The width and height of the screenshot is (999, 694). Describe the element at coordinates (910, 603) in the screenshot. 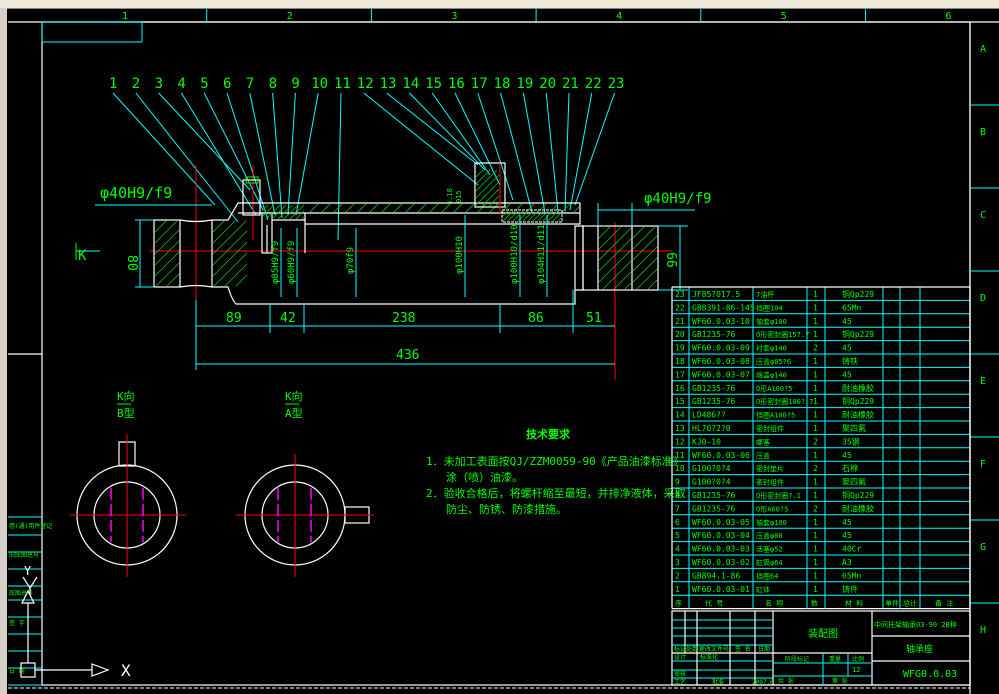

I see `table-header-cell: 总计` at that location.